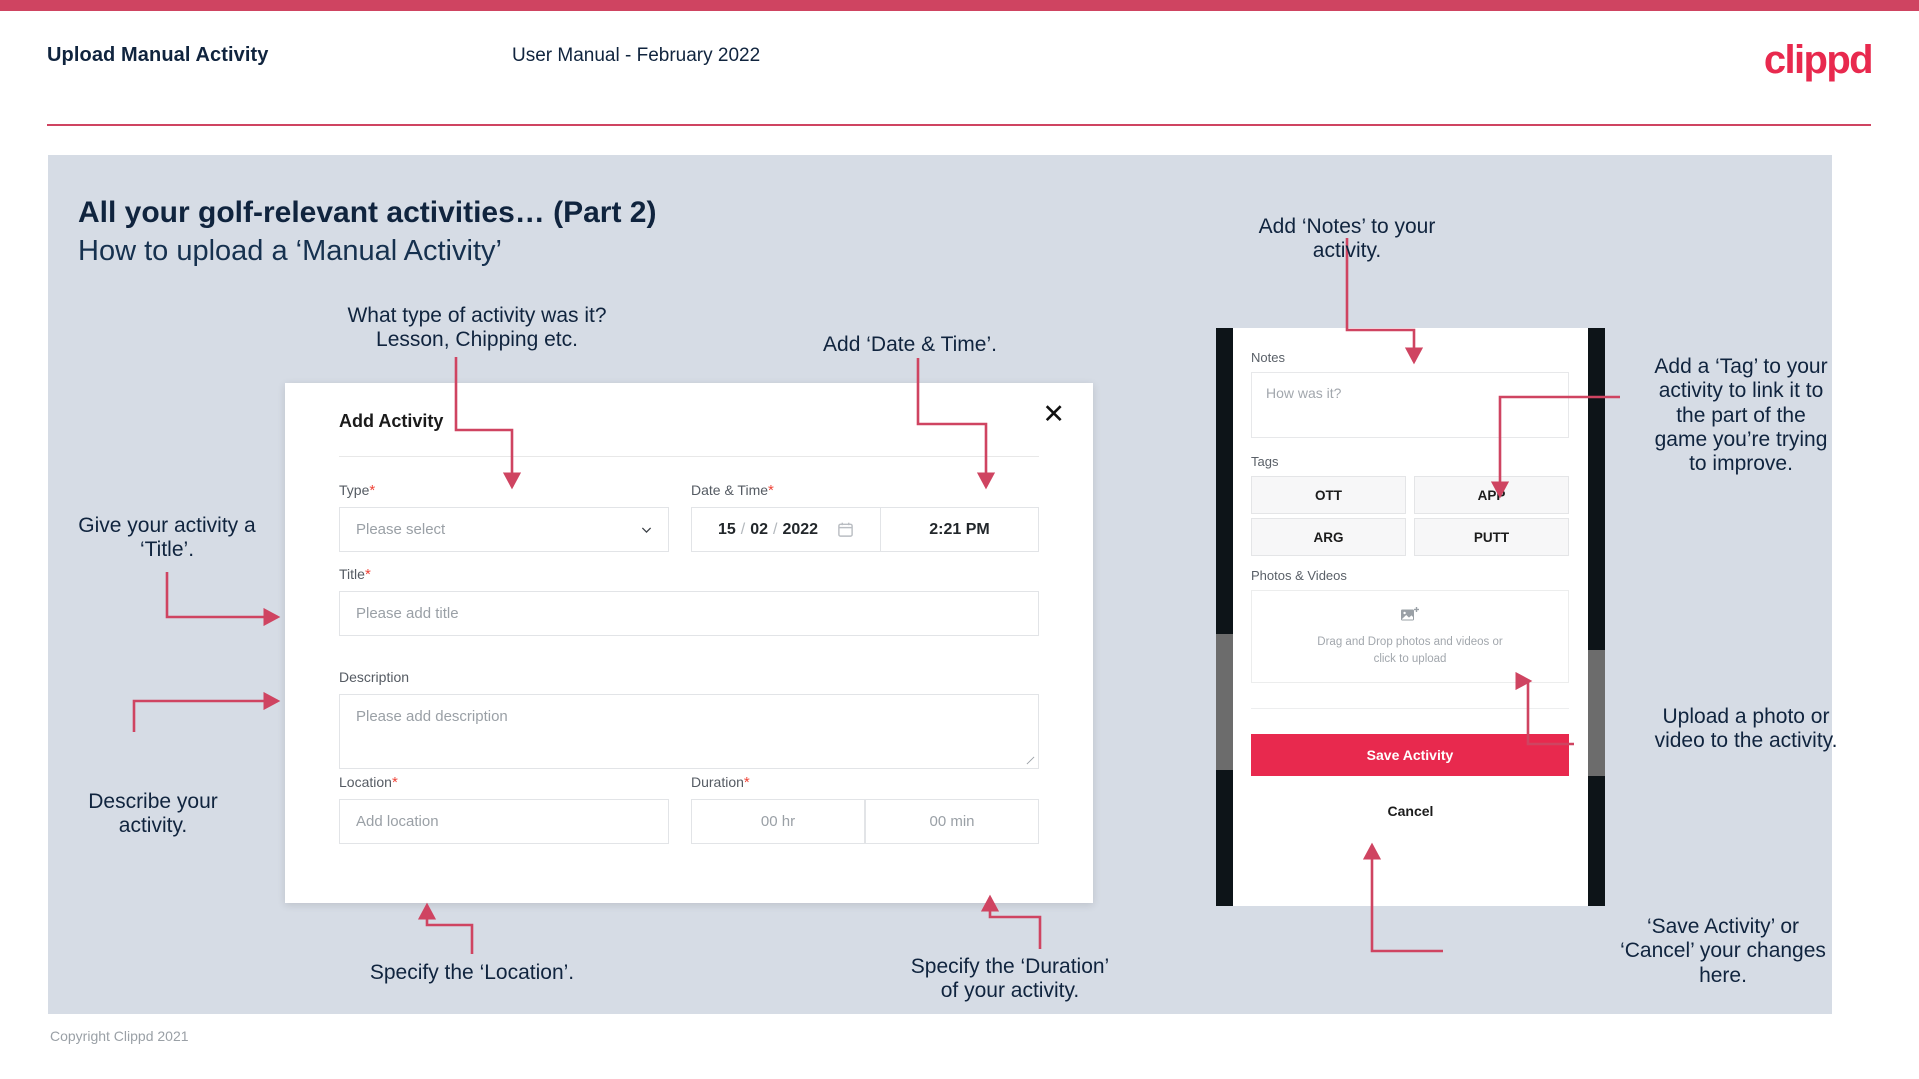 This screenshot has width=1919, height=1079. Describe the element at coordinates (1299, 575) in the screenshot. I see `photos-videos-label: Photos & Videos` at that location.